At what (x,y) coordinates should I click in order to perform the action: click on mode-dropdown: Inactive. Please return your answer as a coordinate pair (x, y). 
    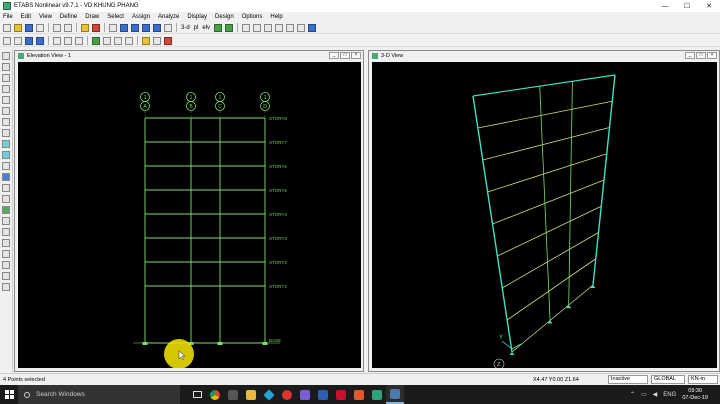
    Looking at the image, I should click on (628, 379).